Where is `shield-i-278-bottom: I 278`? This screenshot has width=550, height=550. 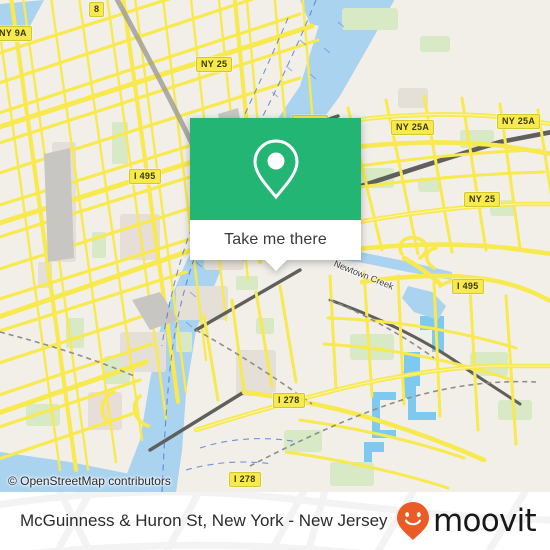
shield-i-278-bottom: I 278 is located at coordinates (245, 479).